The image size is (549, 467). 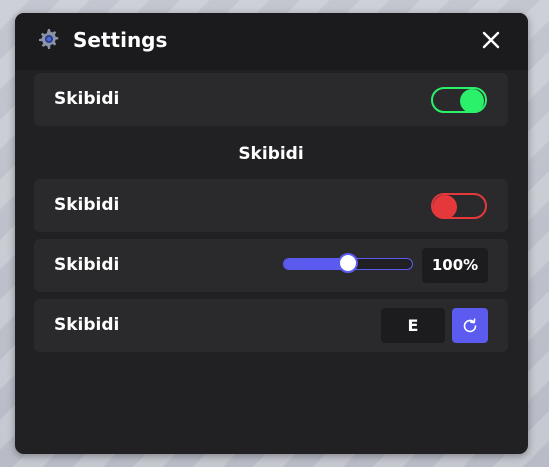 I want to click on section-header: Skibidi, so click(x=271, y=154).